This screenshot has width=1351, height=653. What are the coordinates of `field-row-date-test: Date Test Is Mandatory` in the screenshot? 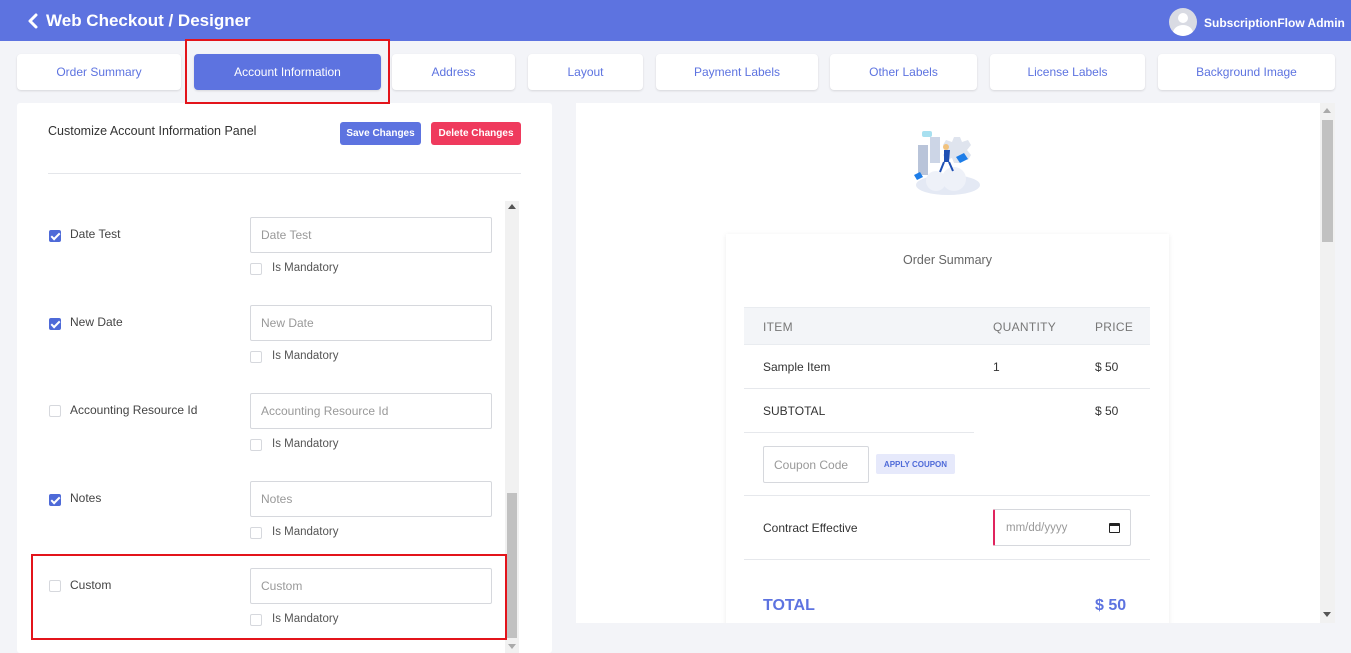 It's located at (257, 261).